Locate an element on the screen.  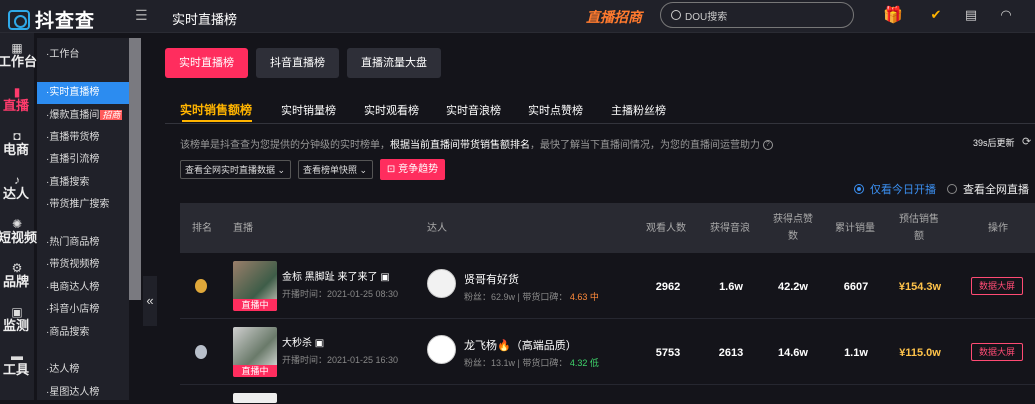
active-tab-underline is located at coordinates (217, 121).